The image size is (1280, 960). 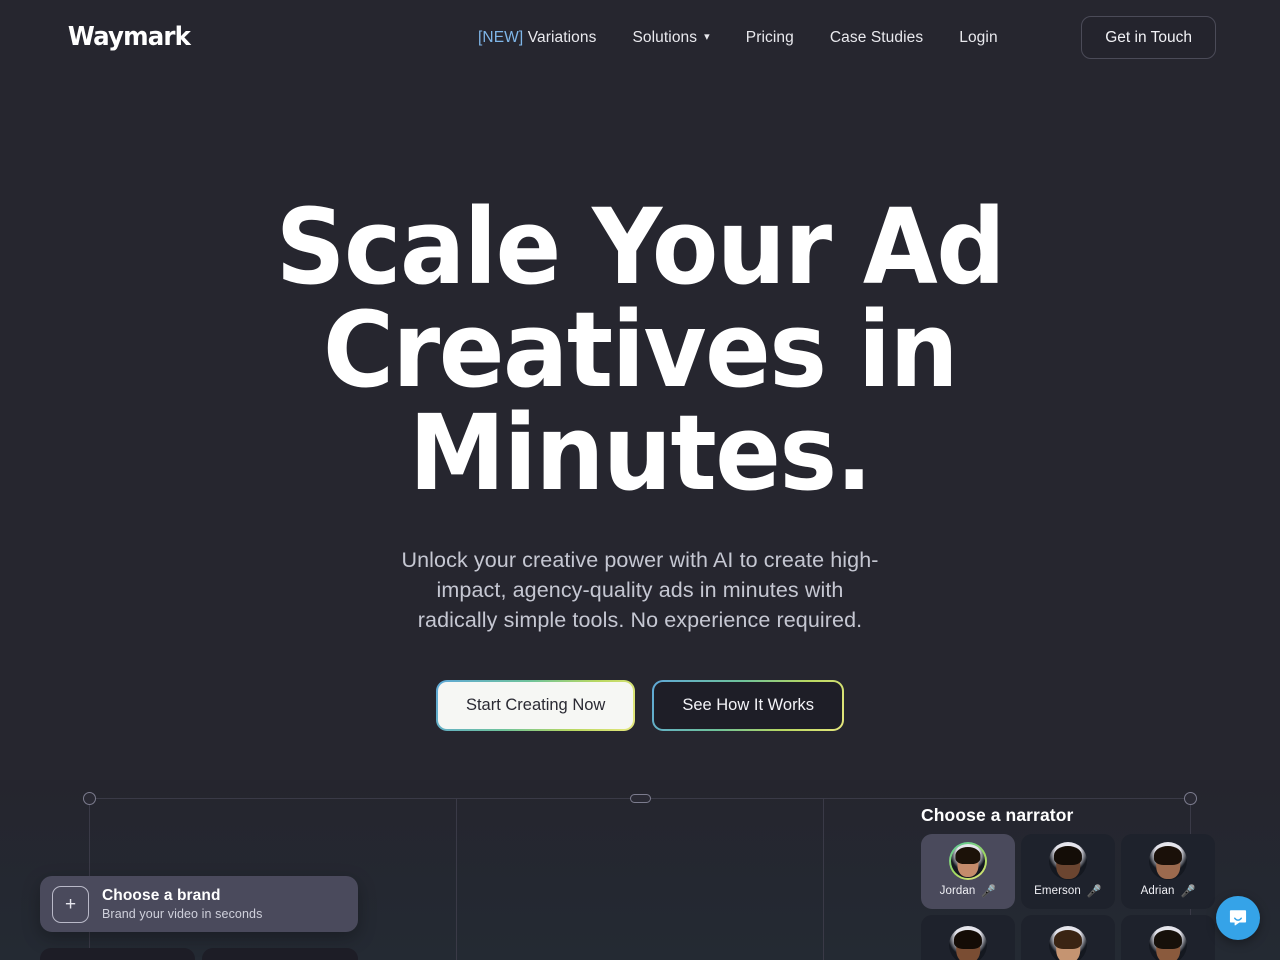 I want to click on start-creating-now-label: Start Creating Now, so click(x=535, y=705).